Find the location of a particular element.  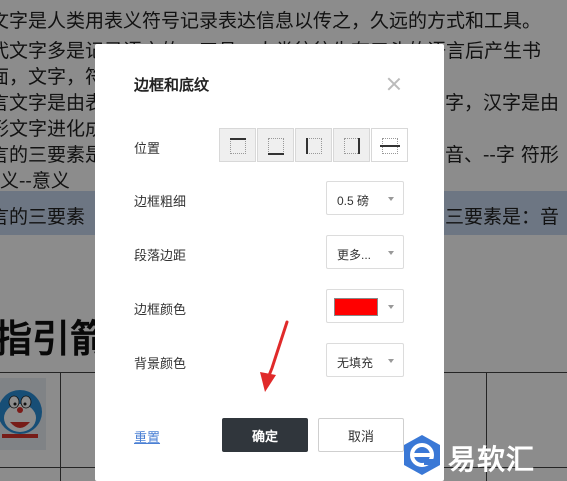

dialog-title: 边框和底纹 is located at coordinates (172, 85).